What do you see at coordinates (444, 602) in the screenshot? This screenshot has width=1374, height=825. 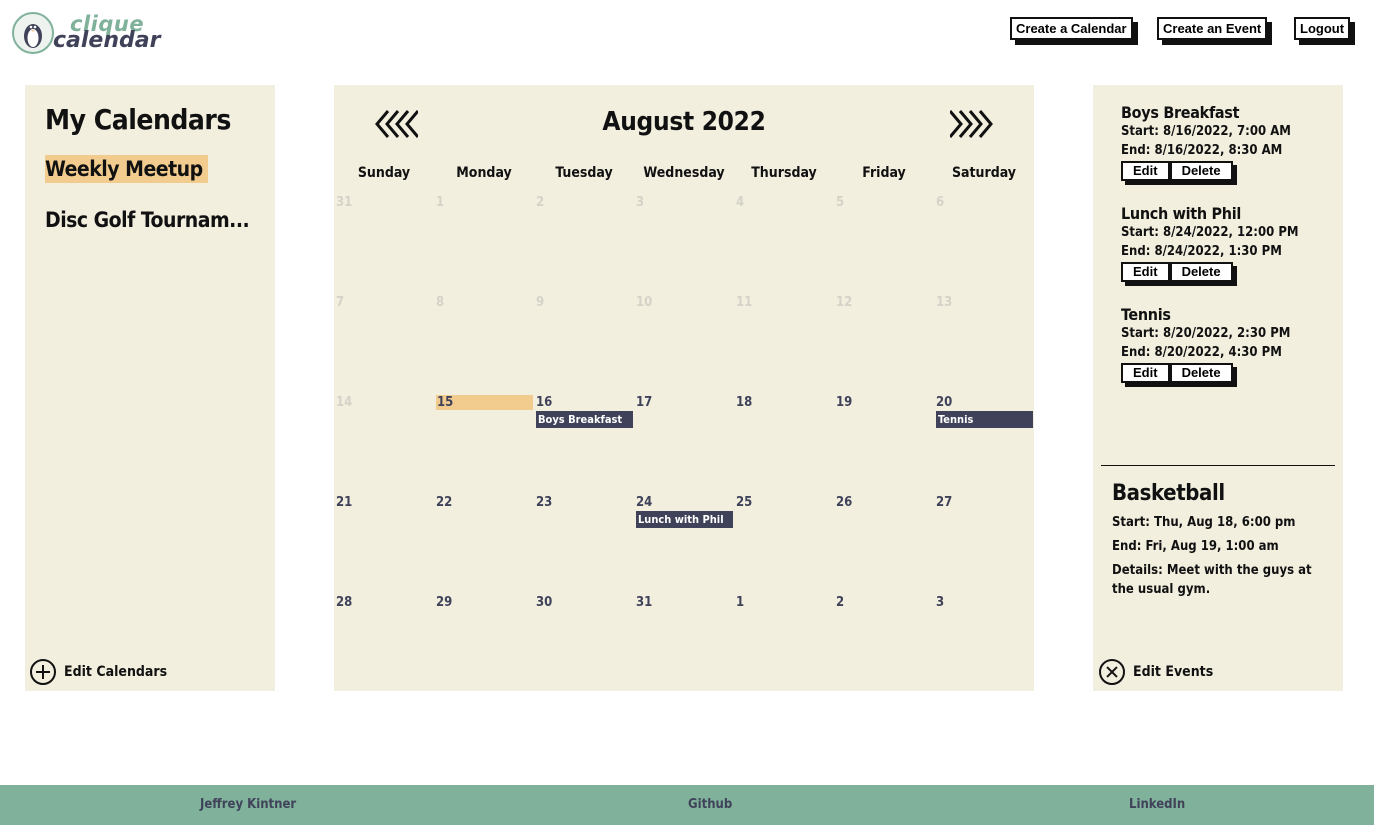 I see `day-number: 29` at bounding box center [444, 602].